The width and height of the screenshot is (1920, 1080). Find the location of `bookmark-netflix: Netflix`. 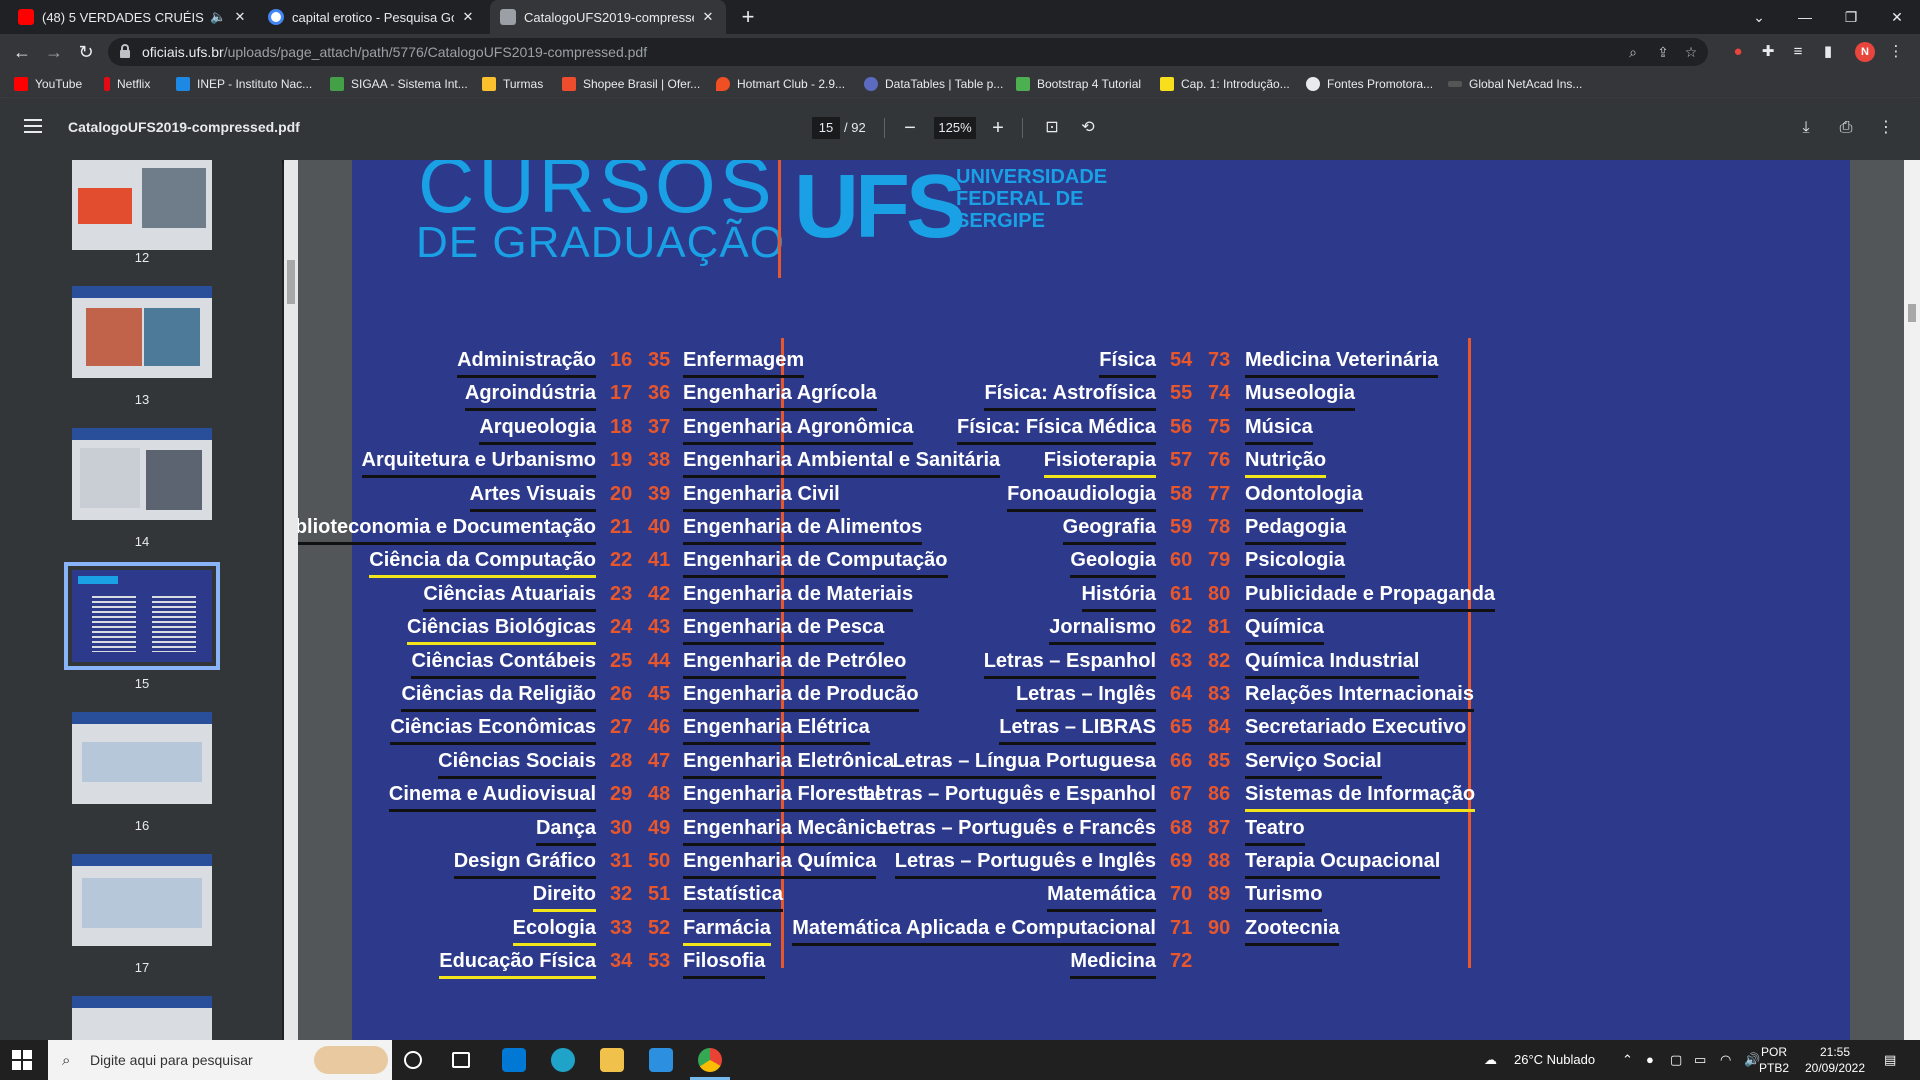

bookmark-netflix: Netflix is located at coordinates (127, 84).